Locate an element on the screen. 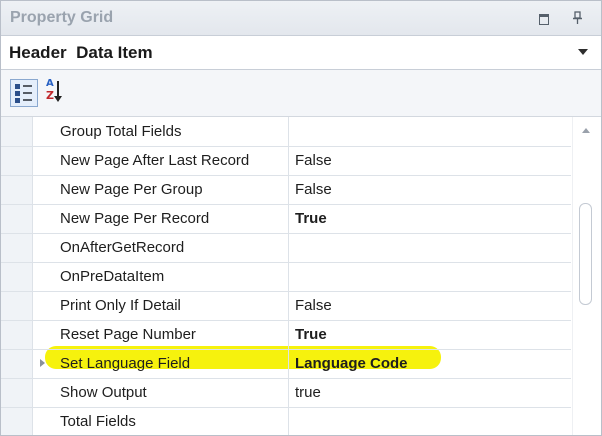  table-row: New Page After Last Record False is located at coordinates (286, 161).